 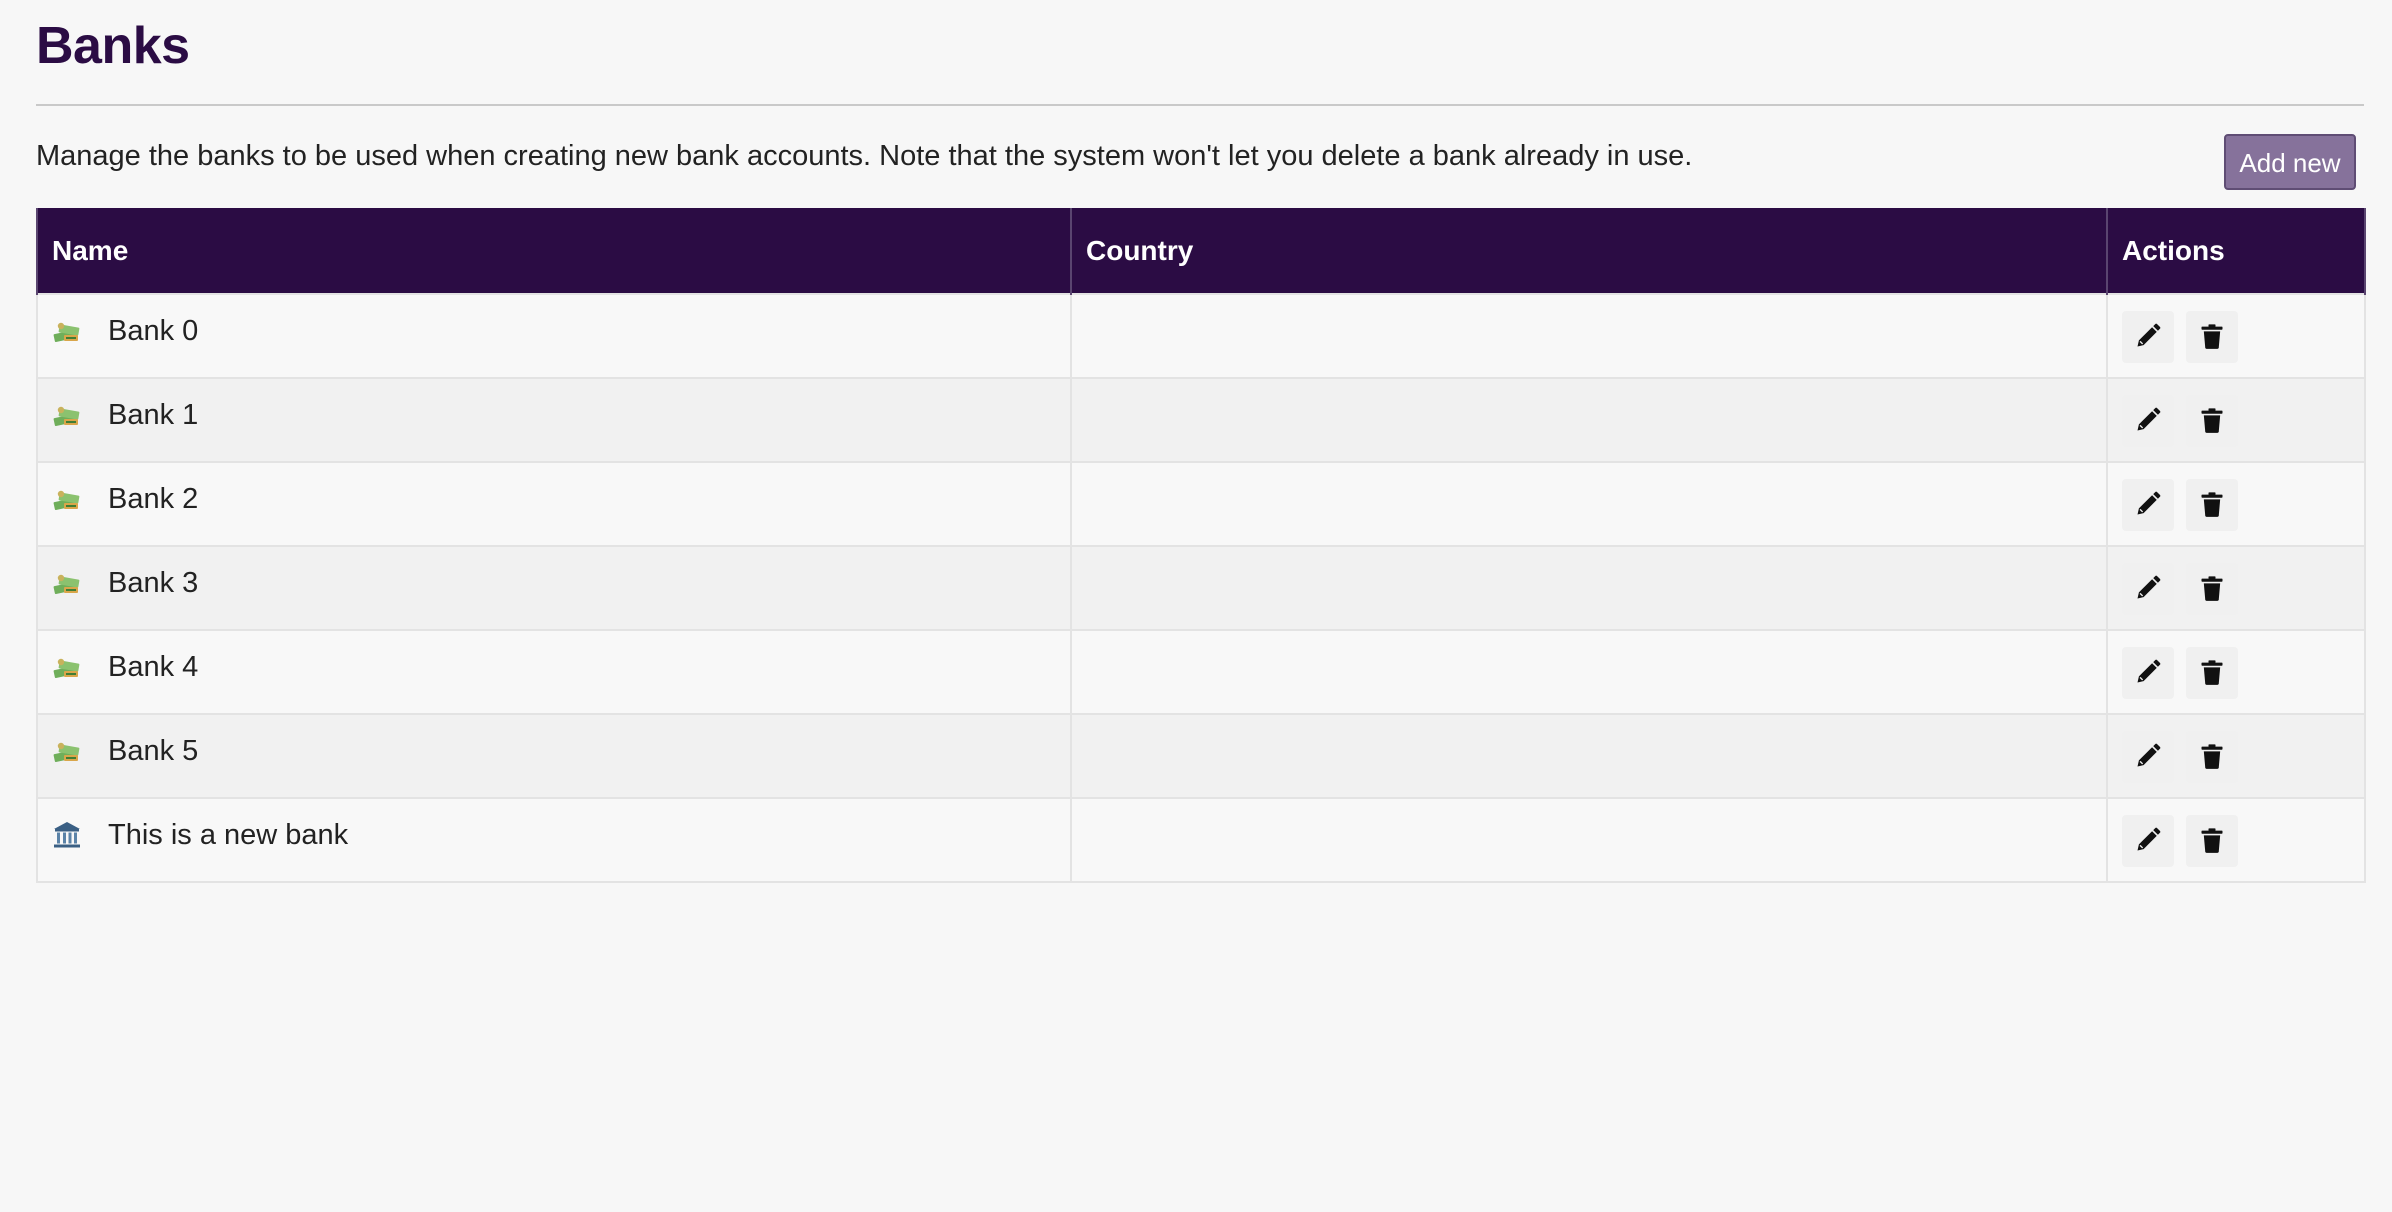 What do you see at coordinates (113, 46) in the screenshot?
I see `page-title: Banks` at bounding box center [113, 46].